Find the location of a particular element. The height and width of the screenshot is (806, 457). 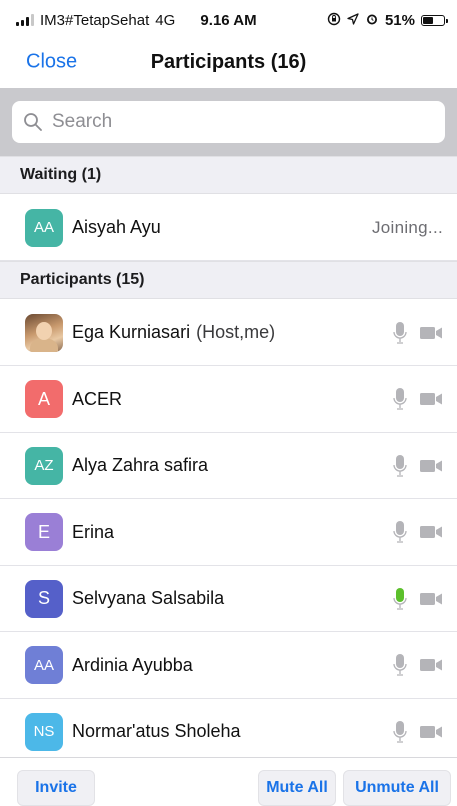

avatar-initials: A is located at coordinates (43, 398).